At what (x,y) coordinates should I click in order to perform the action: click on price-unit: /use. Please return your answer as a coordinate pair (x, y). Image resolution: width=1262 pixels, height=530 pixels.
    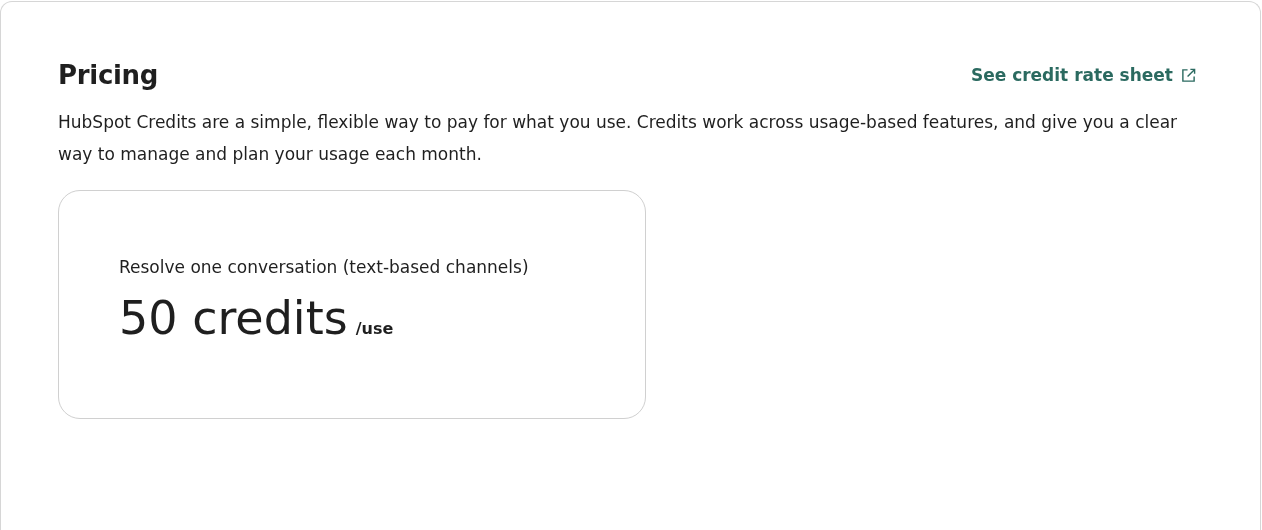
    Looking at the image, I should click on (374, 328).